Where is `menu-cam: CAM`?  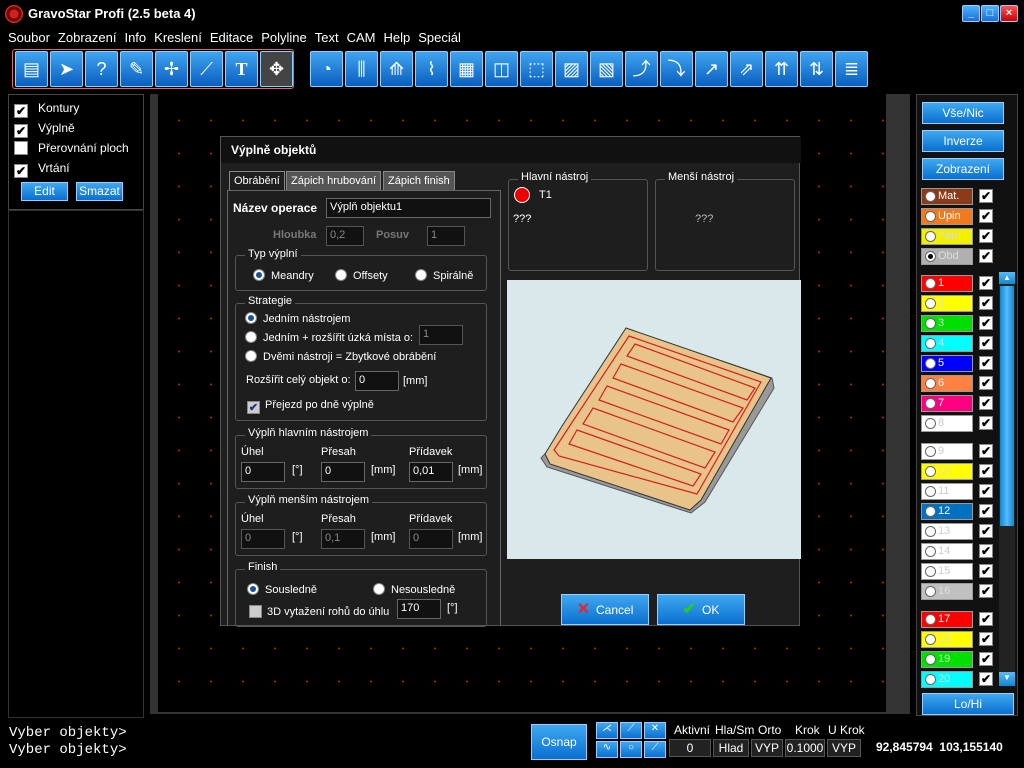 menu-cam: CAM is located at coordinates (361, 36).